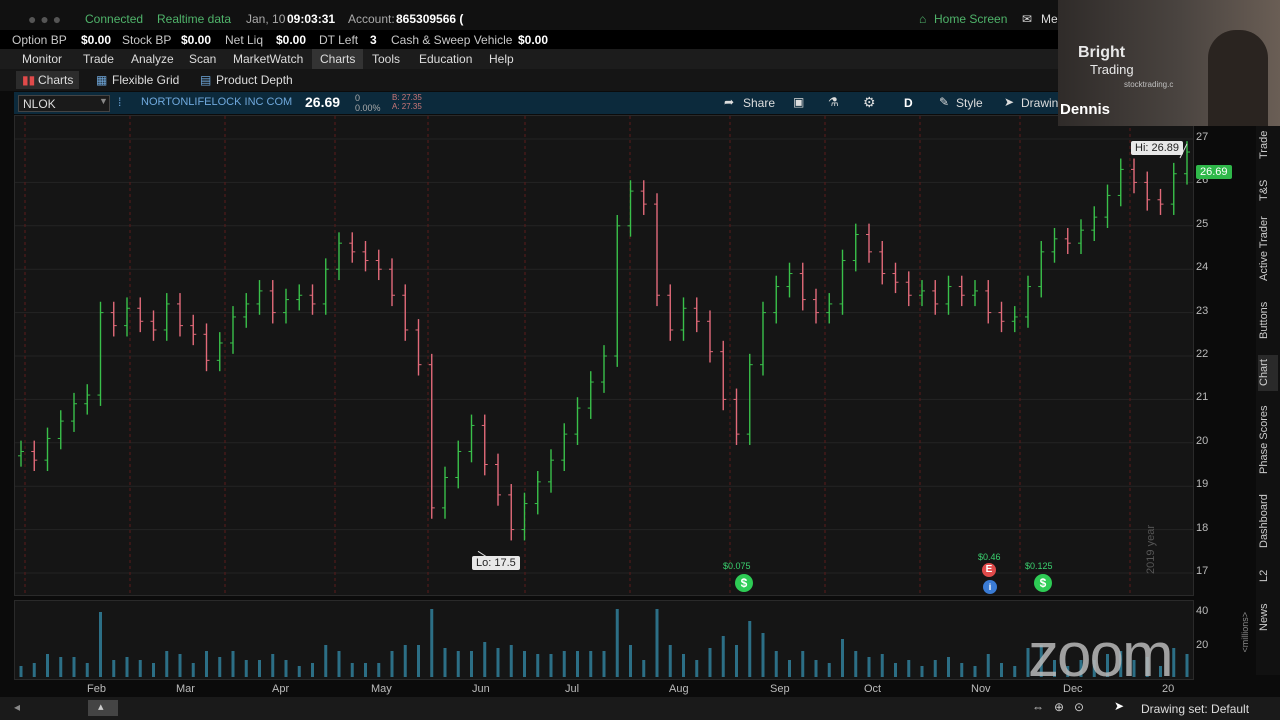 This screenshot has width=1280, height=720. I want to click on menu-monitor: Monitor, so click(42, 59).